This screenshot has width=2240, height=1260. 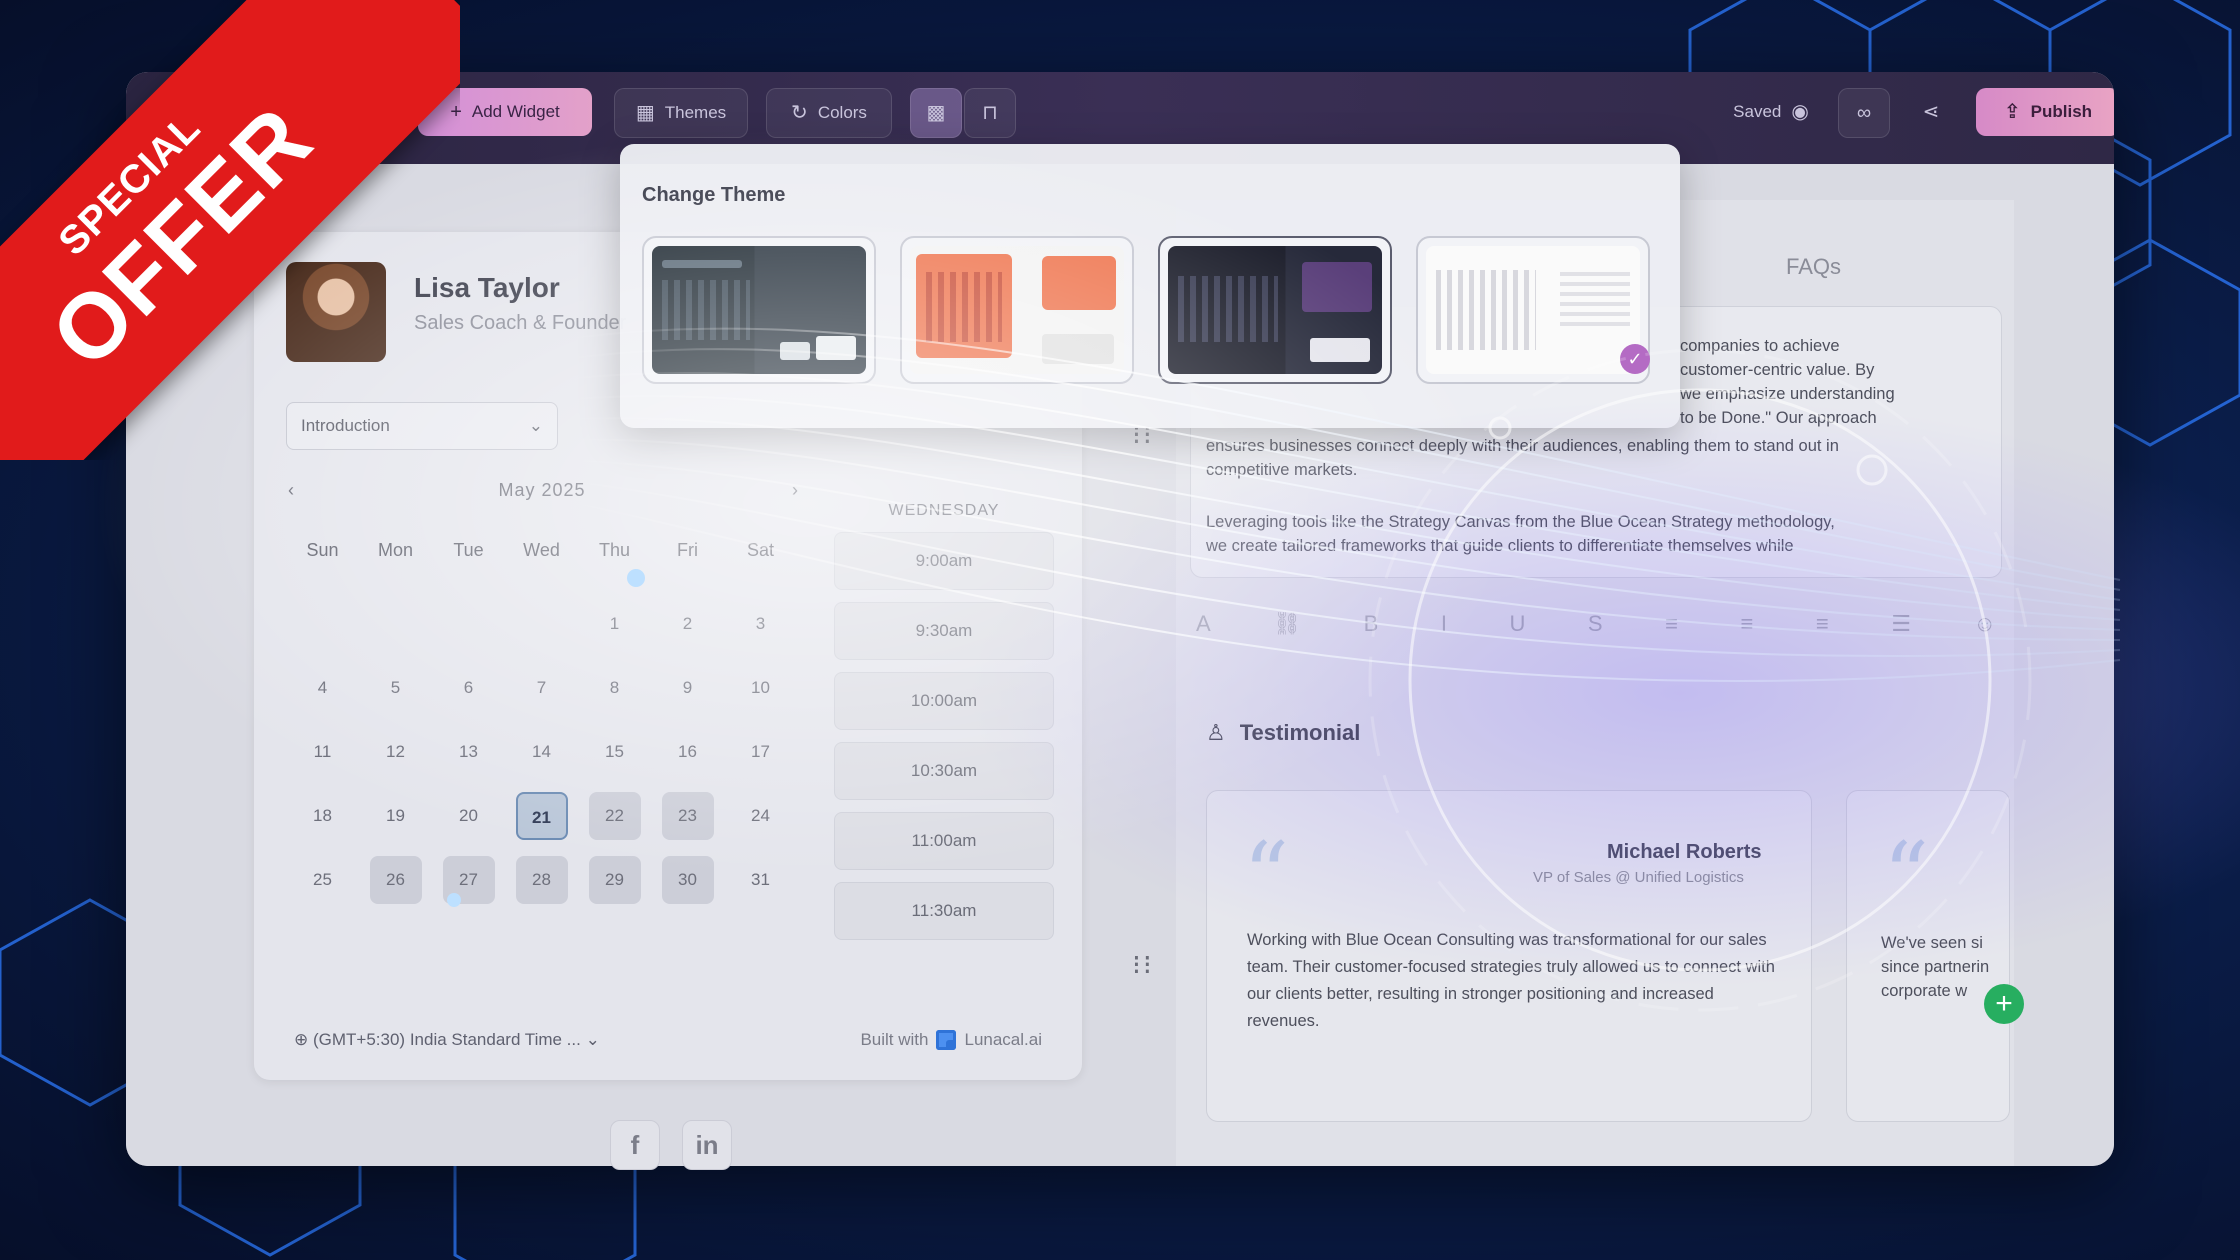 I want to click on calendar-day: 31, so click(x=760, y=880).